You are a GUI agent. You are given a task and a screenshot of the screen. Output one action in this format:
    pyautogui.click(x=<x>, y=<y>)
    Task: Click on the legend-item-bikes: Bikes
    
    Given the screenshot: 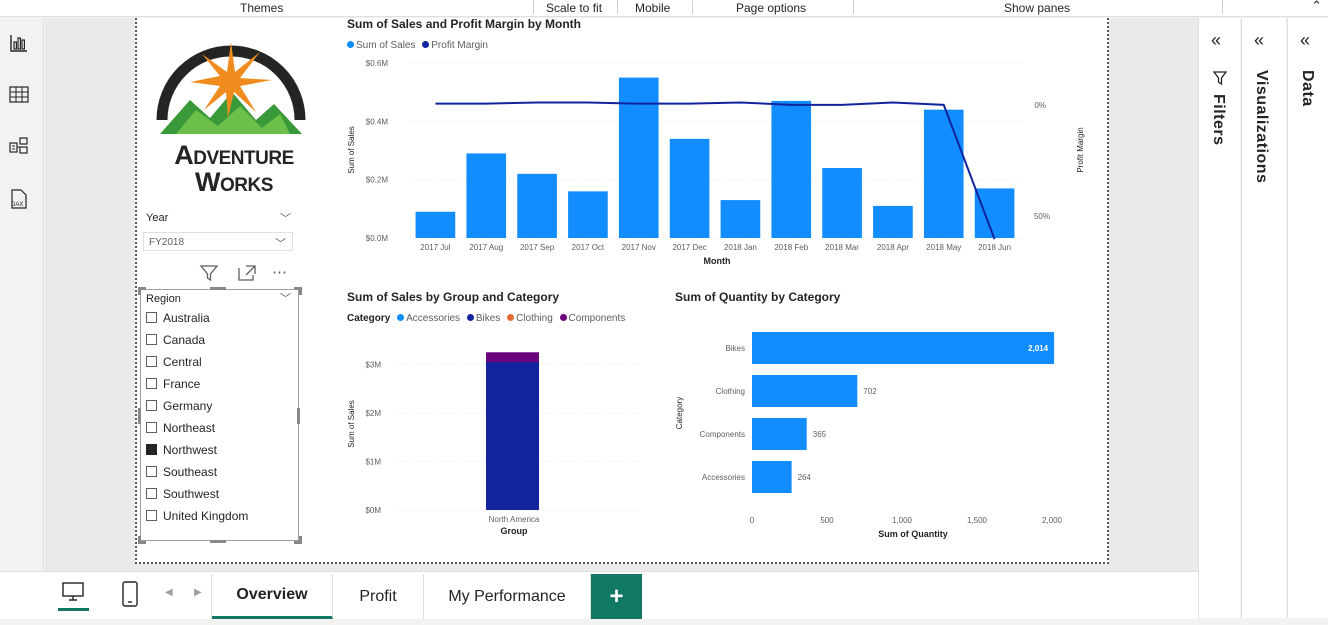 What is the action you would take?
    pyautogui.click(x=483, y=318)
    